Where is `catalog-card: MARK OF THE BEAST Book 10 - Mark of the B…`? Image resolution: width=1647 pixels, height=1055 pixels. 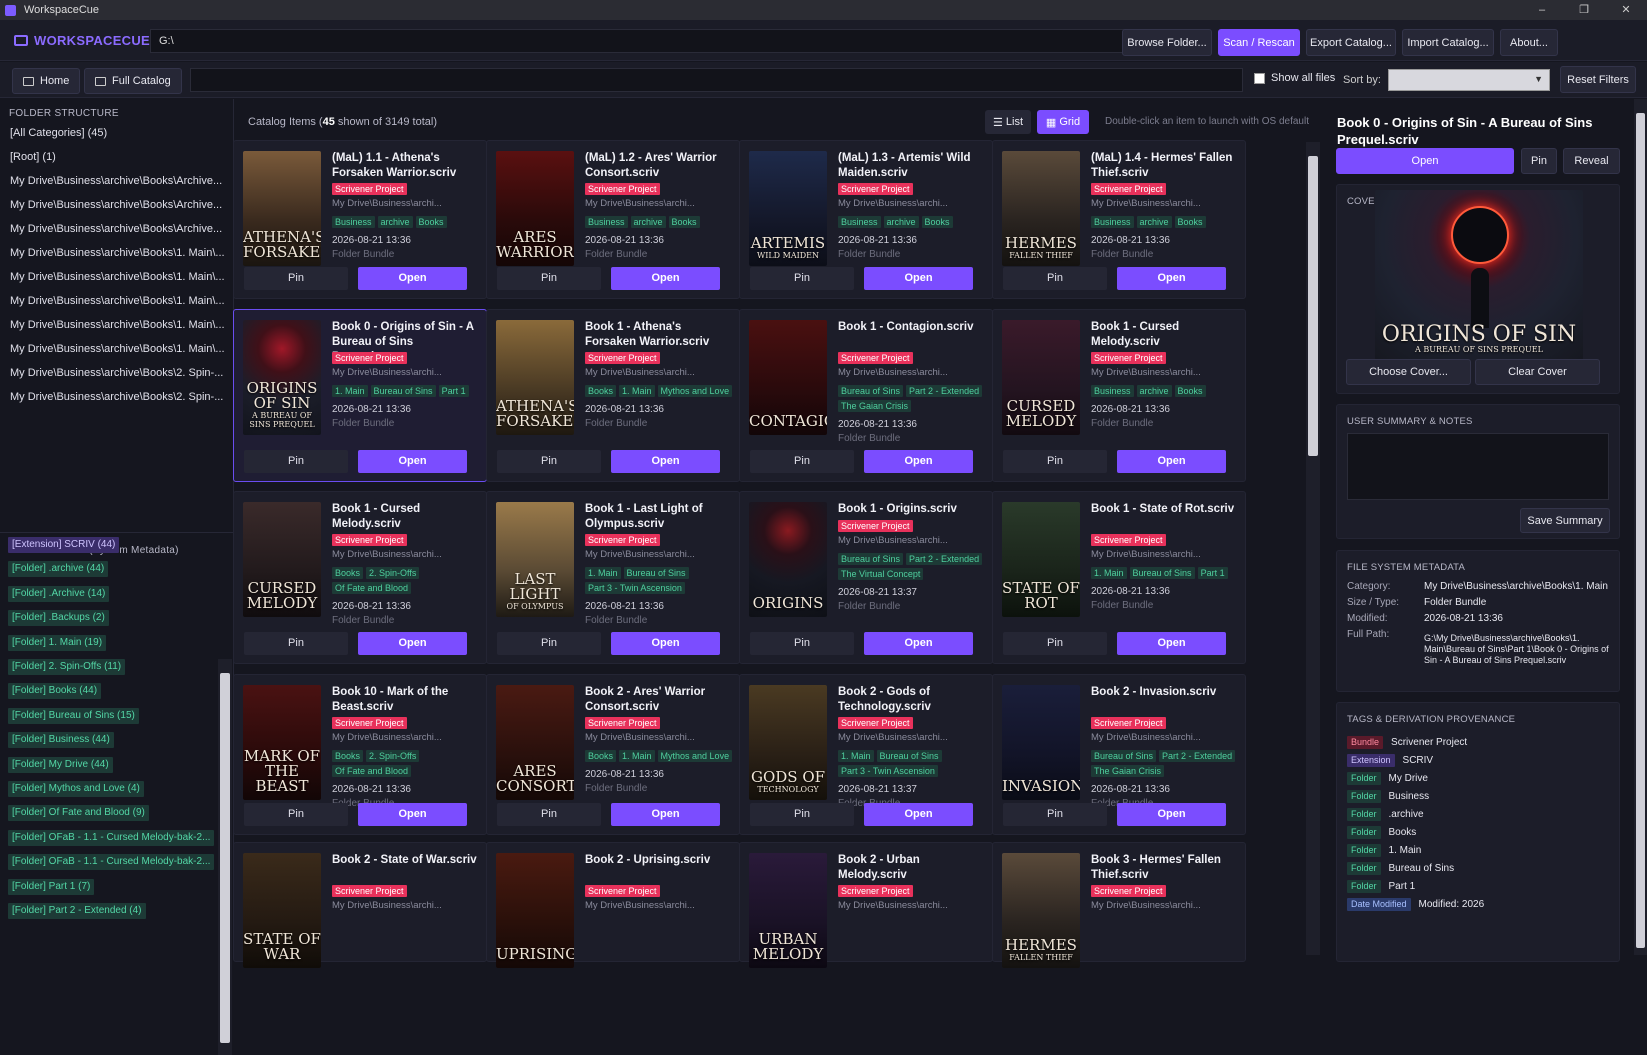 catalog-card: MARK OF THE BEAST Book 10 - Mark of the B… is located at coordinates (360, 754).